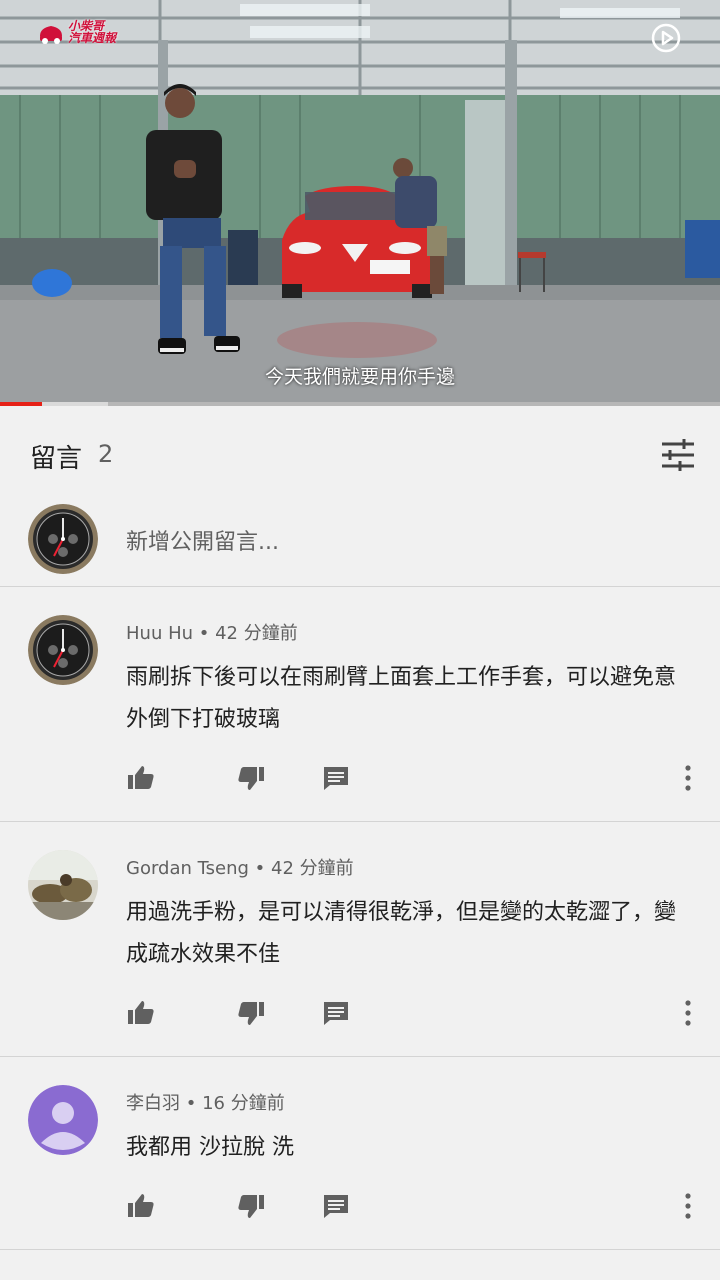 This screenshot has height=1280, width=720. What do you see at coordinates (63, 885) in the screenshot?
I see `photo-avatar` at bounding box center [63, 885].